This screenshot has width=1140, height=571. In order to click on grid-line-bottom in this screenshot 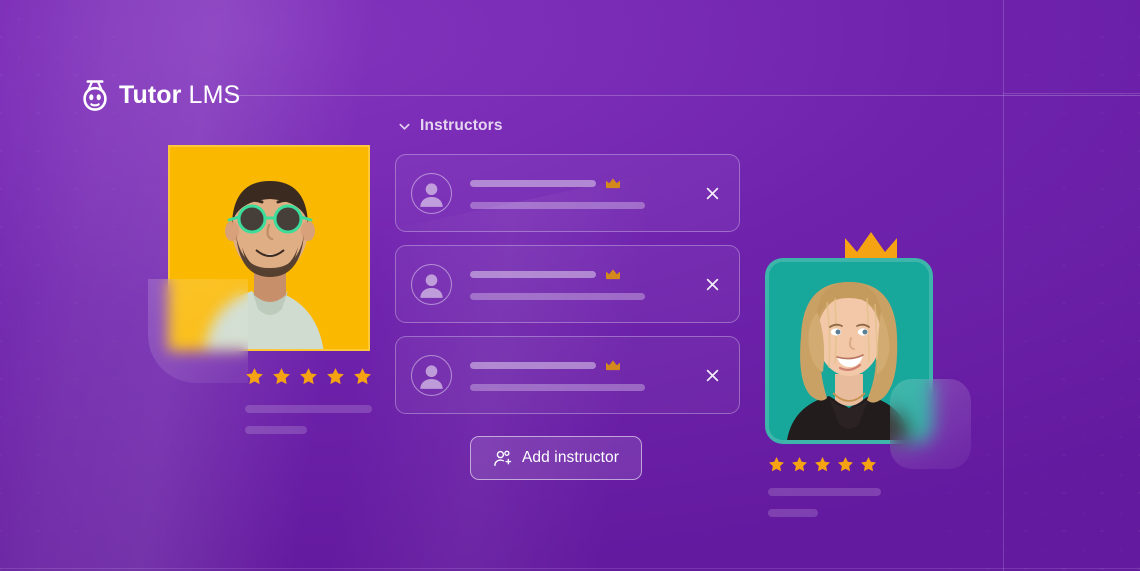, I will do `click(570, 568)`.